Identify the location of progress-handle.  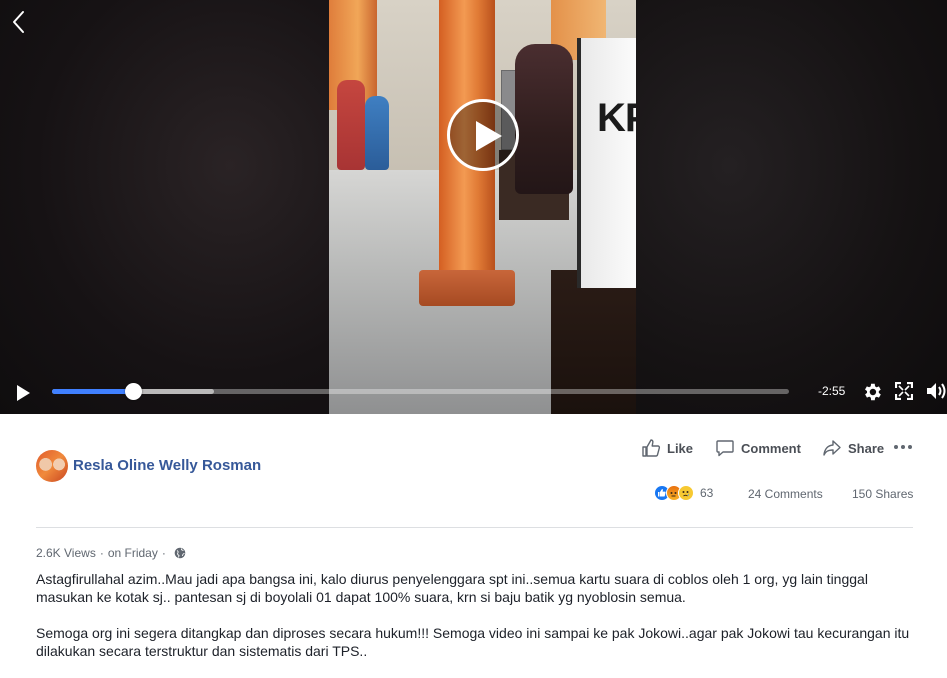
(134, 391).